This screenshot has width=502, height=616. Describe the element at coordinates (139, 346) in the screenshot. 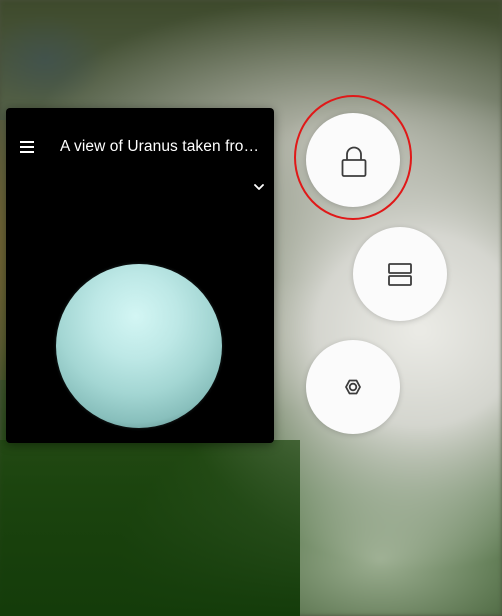

I see `uranus-image` at that location.